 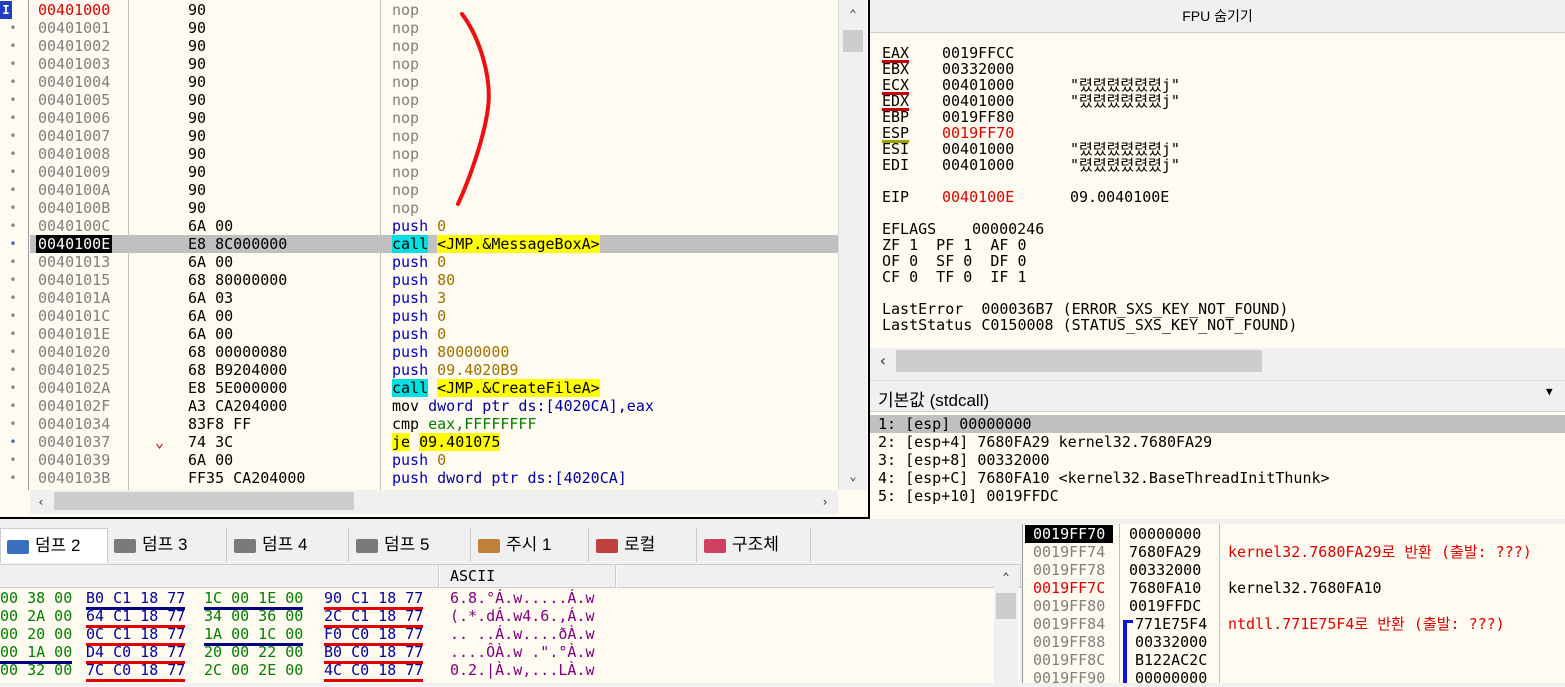 What do you see at coordinates (253, 616) in the screenshot?
I see `hex-bytes-group: 34 00 36 00` at bounding box center [253, 616].